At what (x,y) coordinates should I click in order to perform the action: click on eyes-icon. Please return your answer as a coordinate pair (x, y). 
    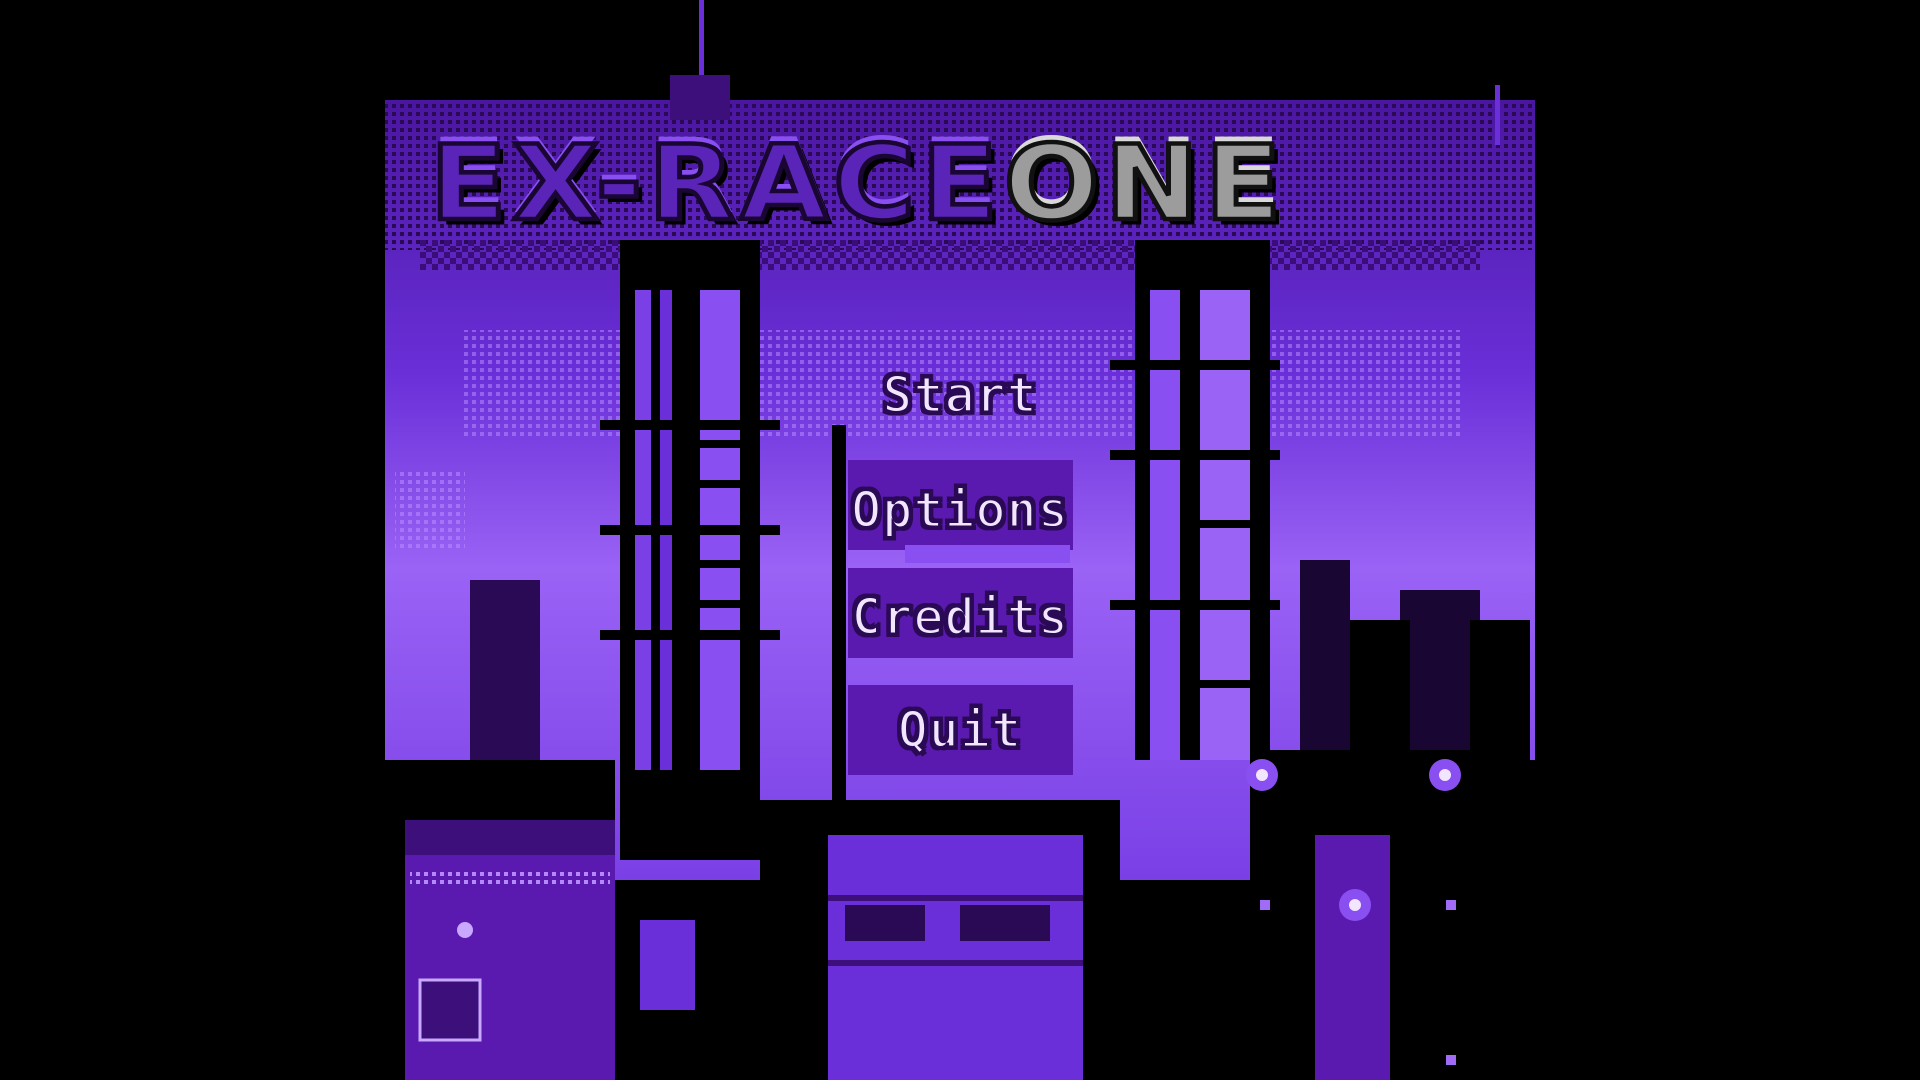
    Looking at the image, I should click on (465, 930).